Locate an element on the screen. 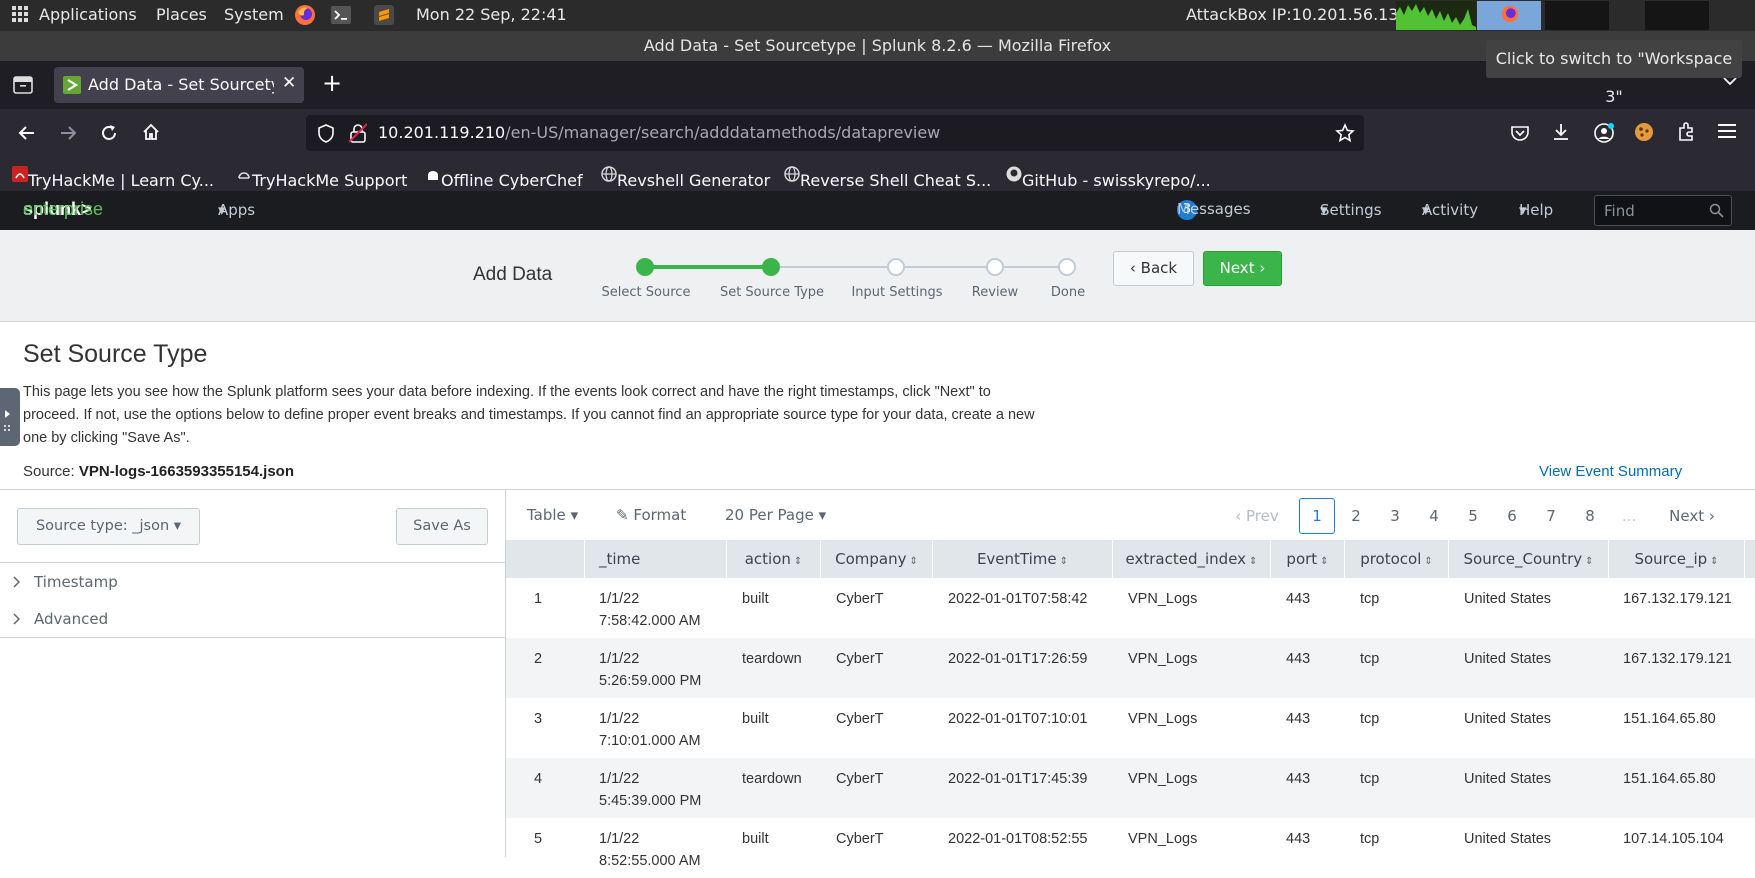 The image size is (1755, 878). insecure-lock-icon is located at coordinates (358, 133).